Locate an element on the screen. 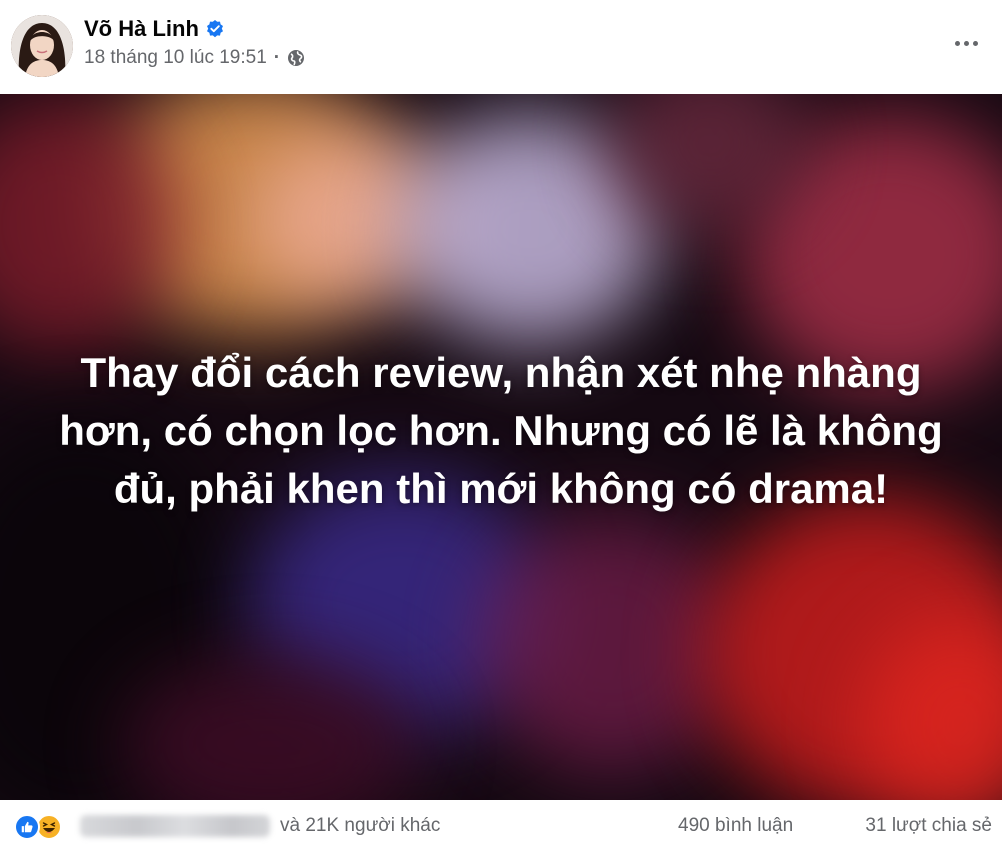  author-name: Võ Hà Linh is located at coordinates (141, 29).